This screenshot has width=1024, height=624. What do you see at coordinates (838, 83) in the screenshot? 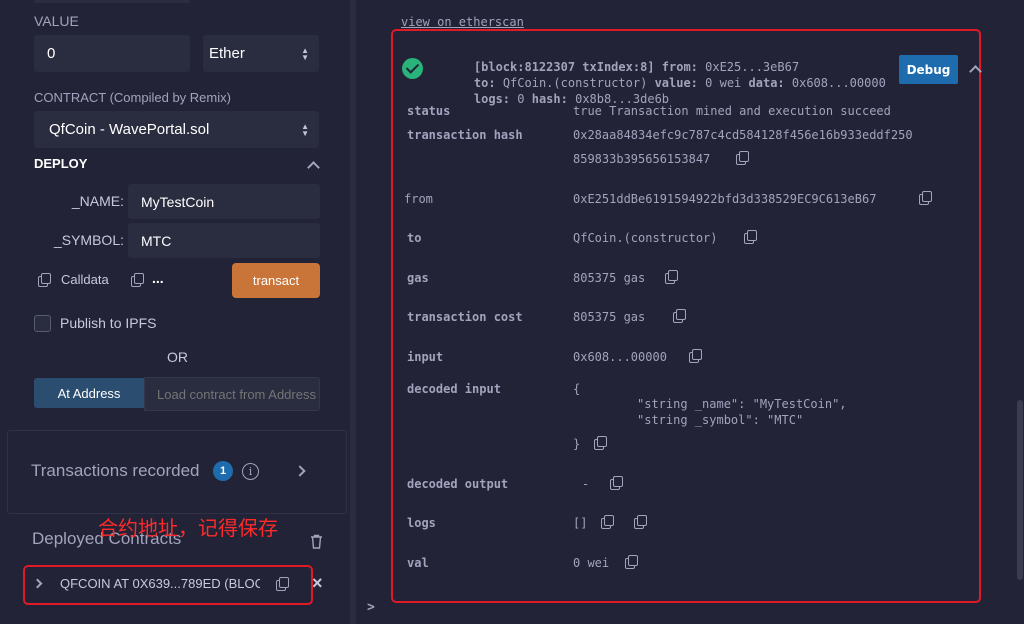
I see `tx-data-value: 0x608...00000` at bounding box center [838, 83].